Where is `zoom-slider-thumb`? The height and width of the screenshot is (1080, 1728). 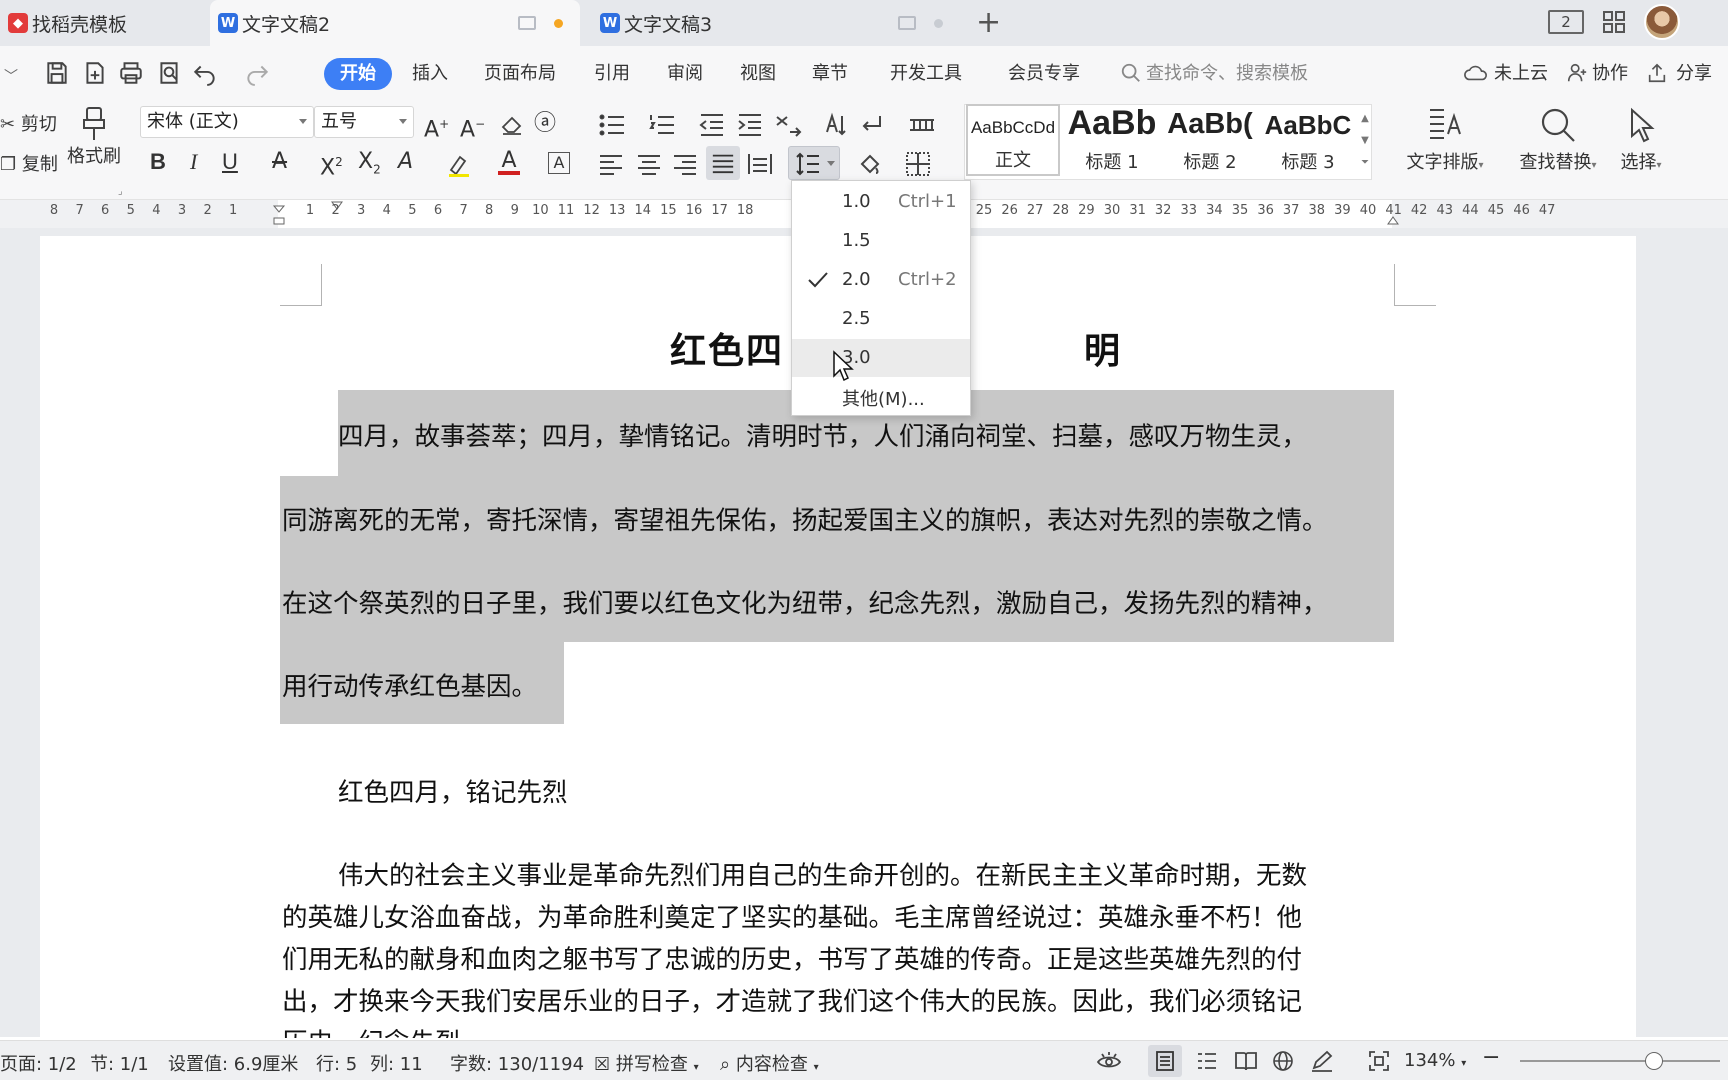
zoom-slider-thumb is located at coordinates (1654, 1061).